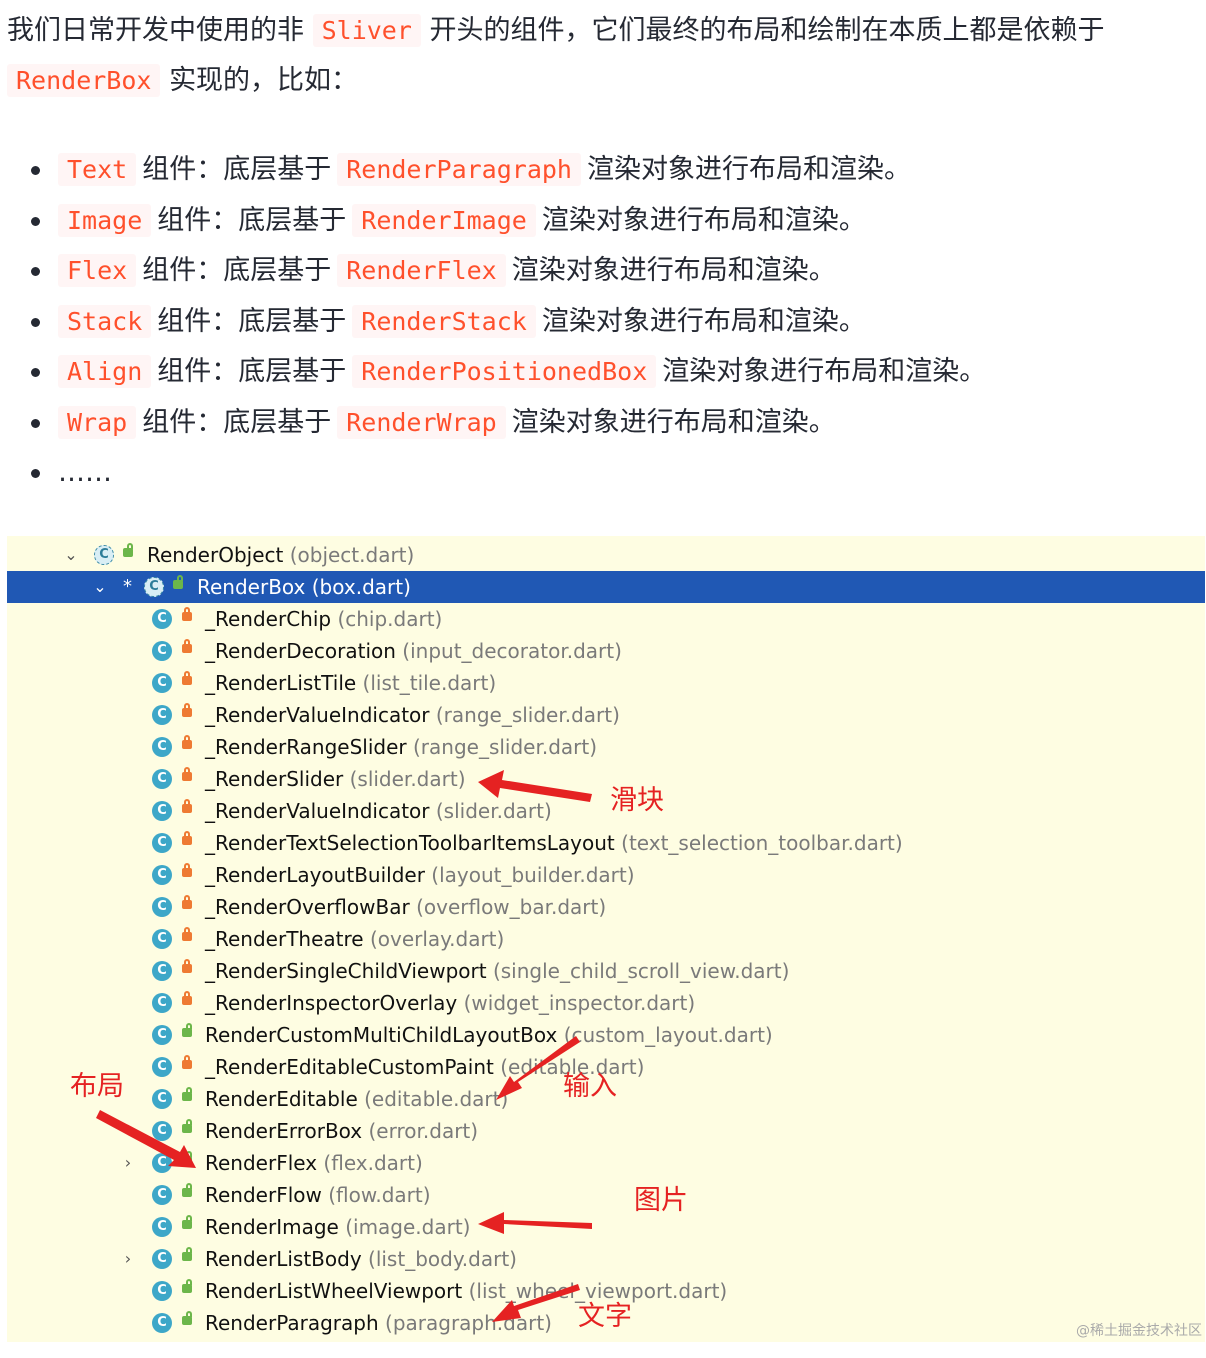 Image resolution: width=1206 pixels, height=1358 pixels. What do you see at coordinates (317, 715) in the screenshot?
I see `class-name: _RenderValueIndicator` at bounding box center [317, 715].